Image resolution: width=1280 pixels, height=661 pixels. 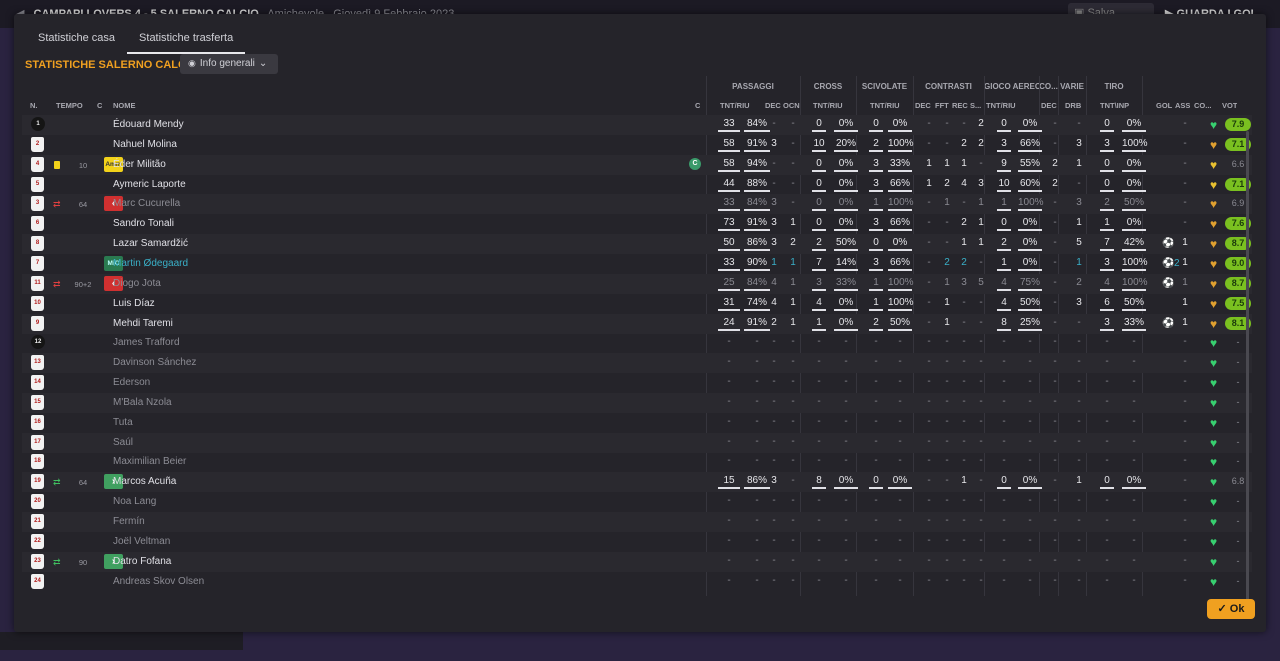 What do you see at coordinates (1182, 105) in the screenshot?
I see `column-header-ass: ASS` at bounding box center [1182, 105].